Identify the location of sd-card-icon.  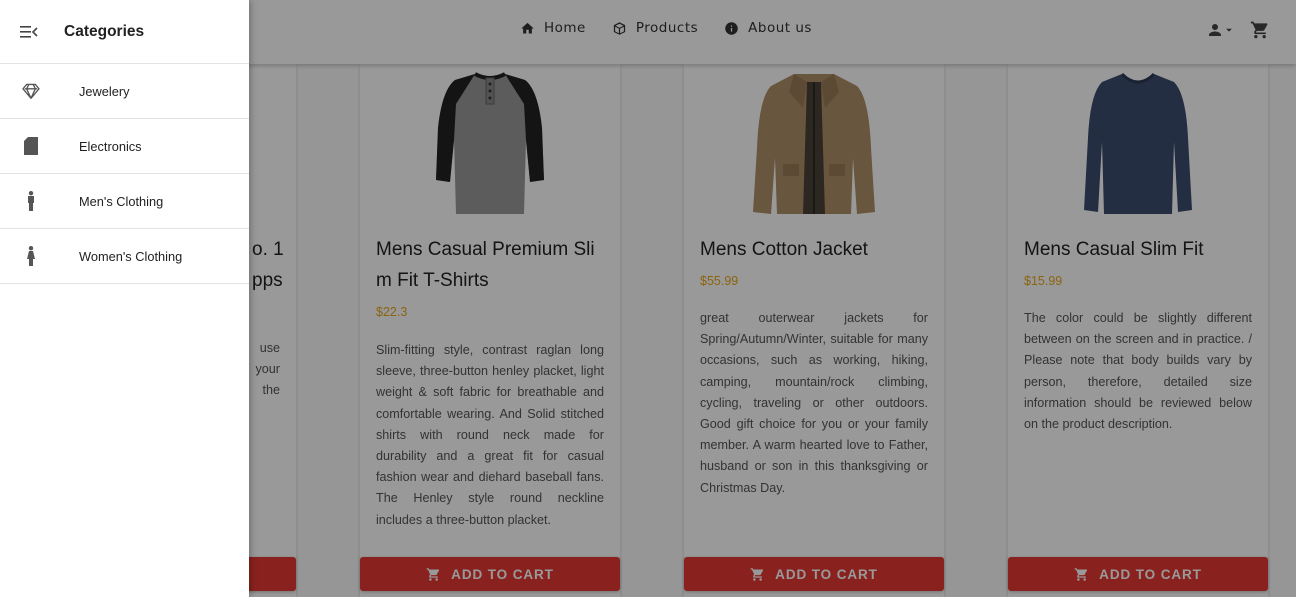
(31, 146).